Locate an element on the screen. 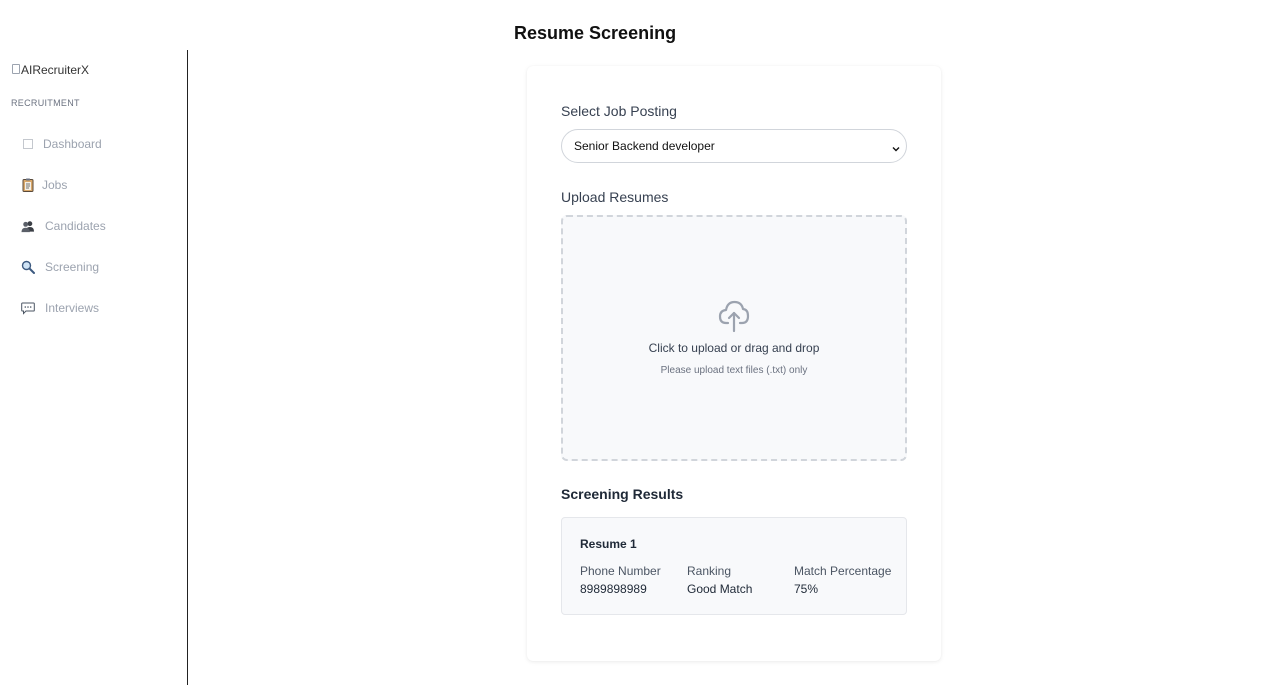 This screenshot has width=1280, height=685. phone-value: 8989898989 is located at coordinates (613, 589).